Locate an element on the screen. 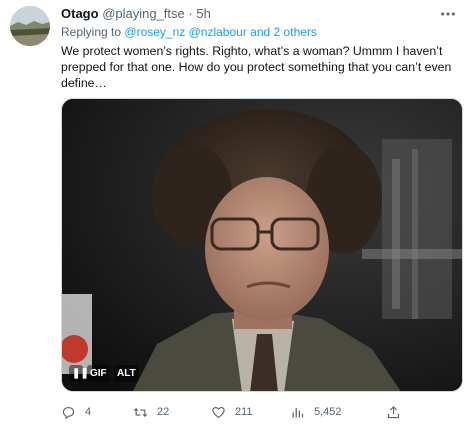 Image resolution: width=473 pixels, height=431 pixels. views-count: 5,452 is located at coordinates (328, 412).